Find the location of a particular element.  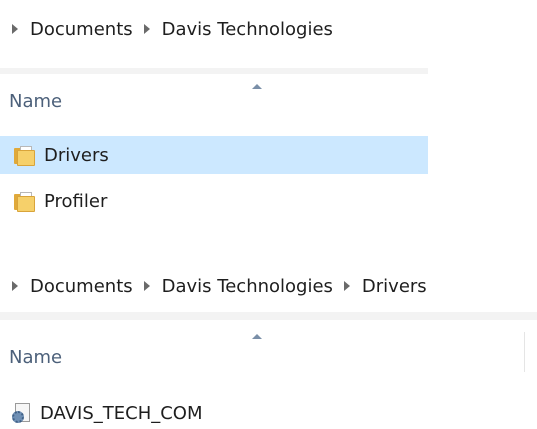

toolbar-strip is located at coordinates (268, 316).